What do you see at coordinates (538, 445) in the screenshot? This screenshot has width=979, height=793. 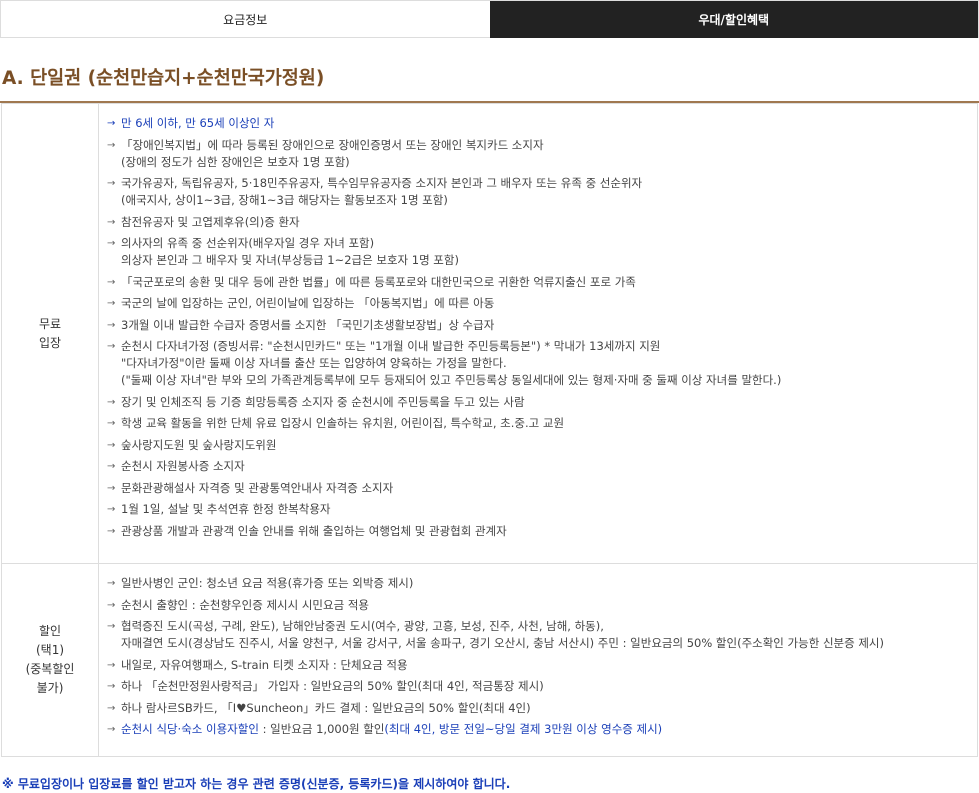 I see `list-item: → 숲사랑지도원 및 숲사랑지도위원` at bounding box center [538, 445].